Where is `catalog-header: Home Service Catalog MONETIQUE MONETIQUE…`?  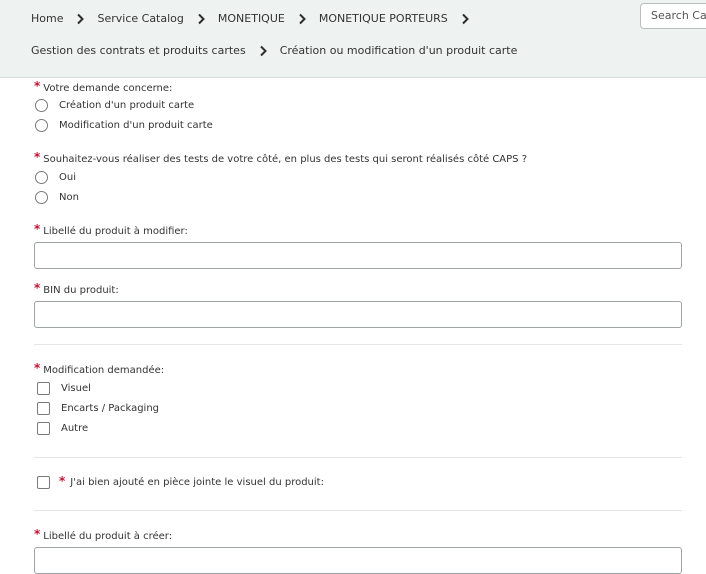 catalog-header: Home Service Catalog MONETIQUE MONETIQUE… is located at coordinates (353, 39).